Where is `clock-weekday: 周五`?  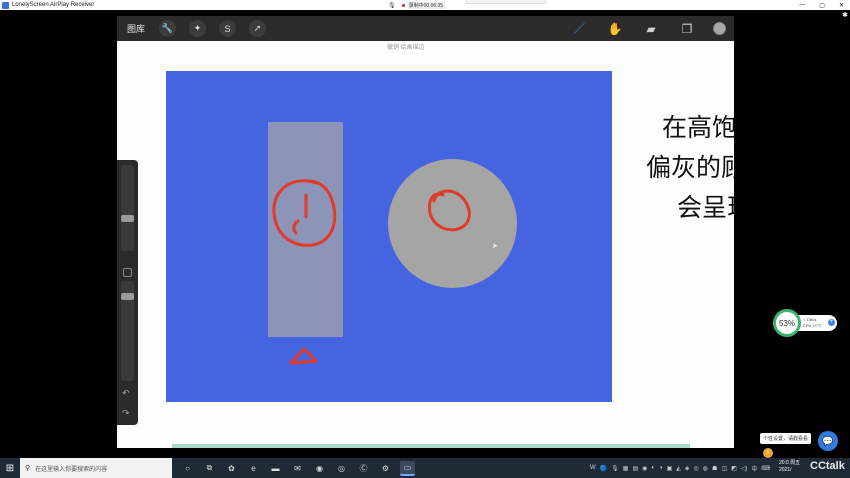
clock-weekday: 周五 is located at coordinates (795, 463).